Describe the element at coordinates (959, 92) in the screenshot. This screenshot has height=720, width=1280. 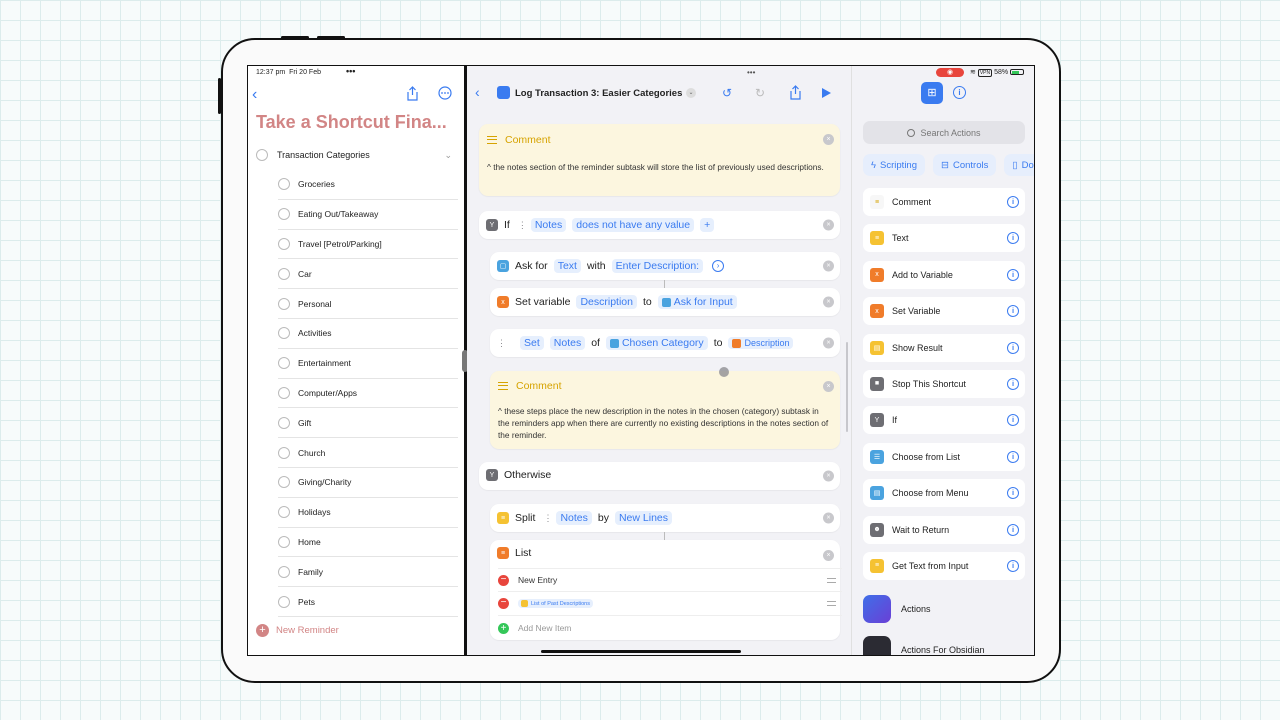
I see `info-tab-icon: i` at that location.